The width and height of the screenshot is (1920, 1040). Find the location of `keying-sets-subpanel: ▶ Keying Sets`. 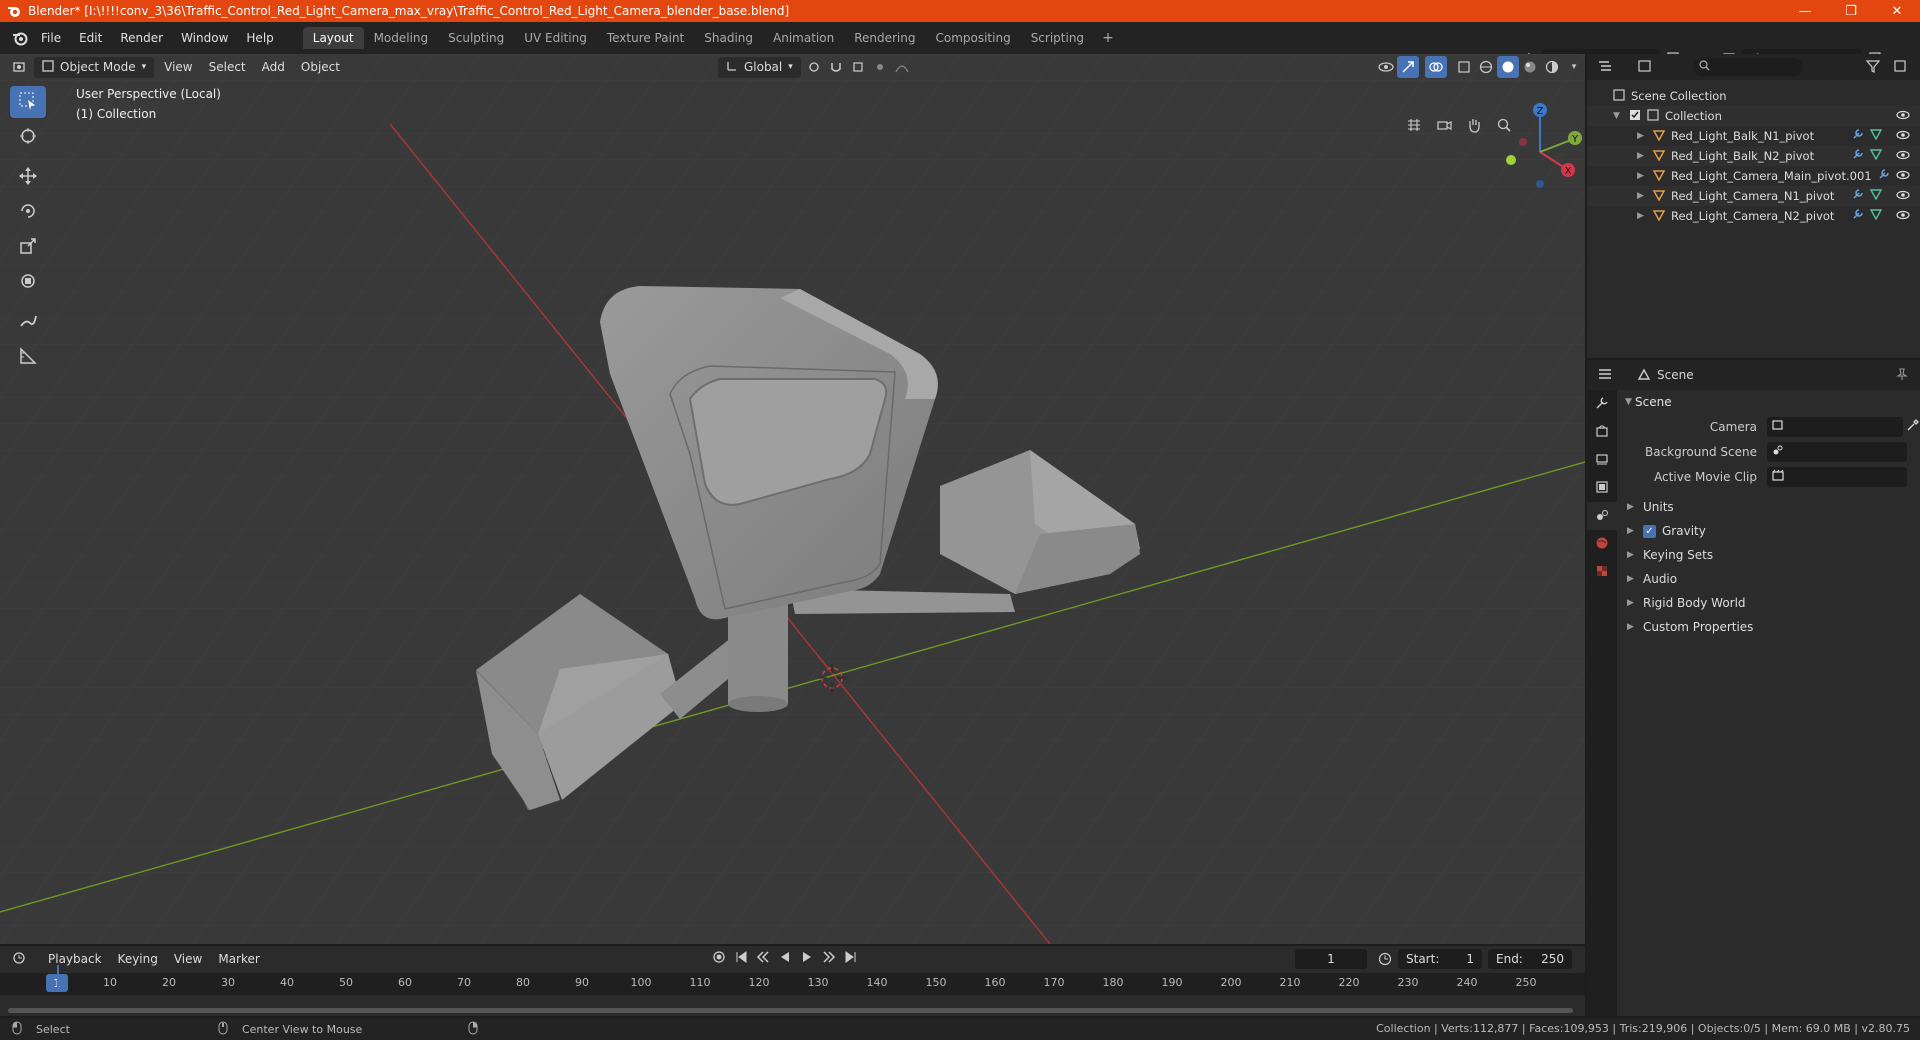

keying-sets-subpanel: ▶ Keying Sets is located at coordinates (1768, 555).